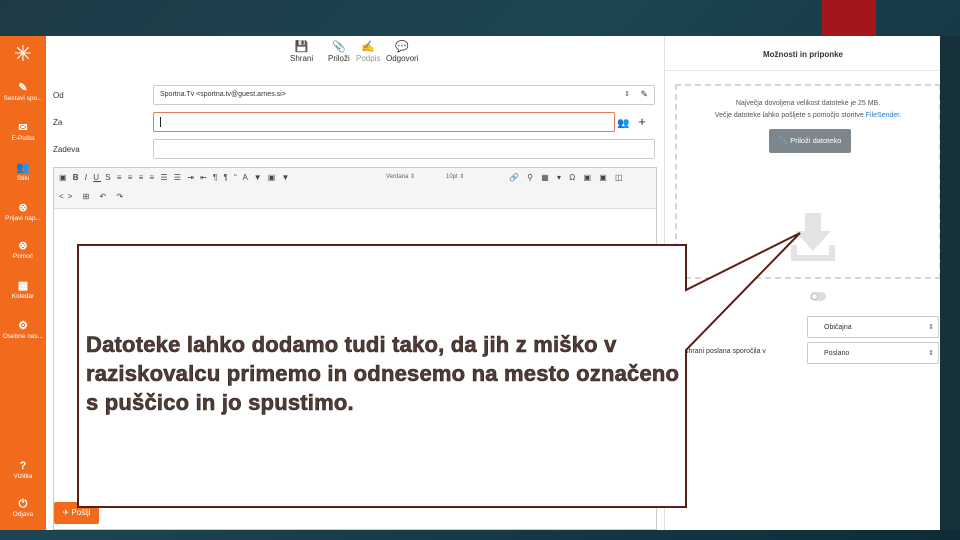  I want to click on text-caret, so click(160, 122).